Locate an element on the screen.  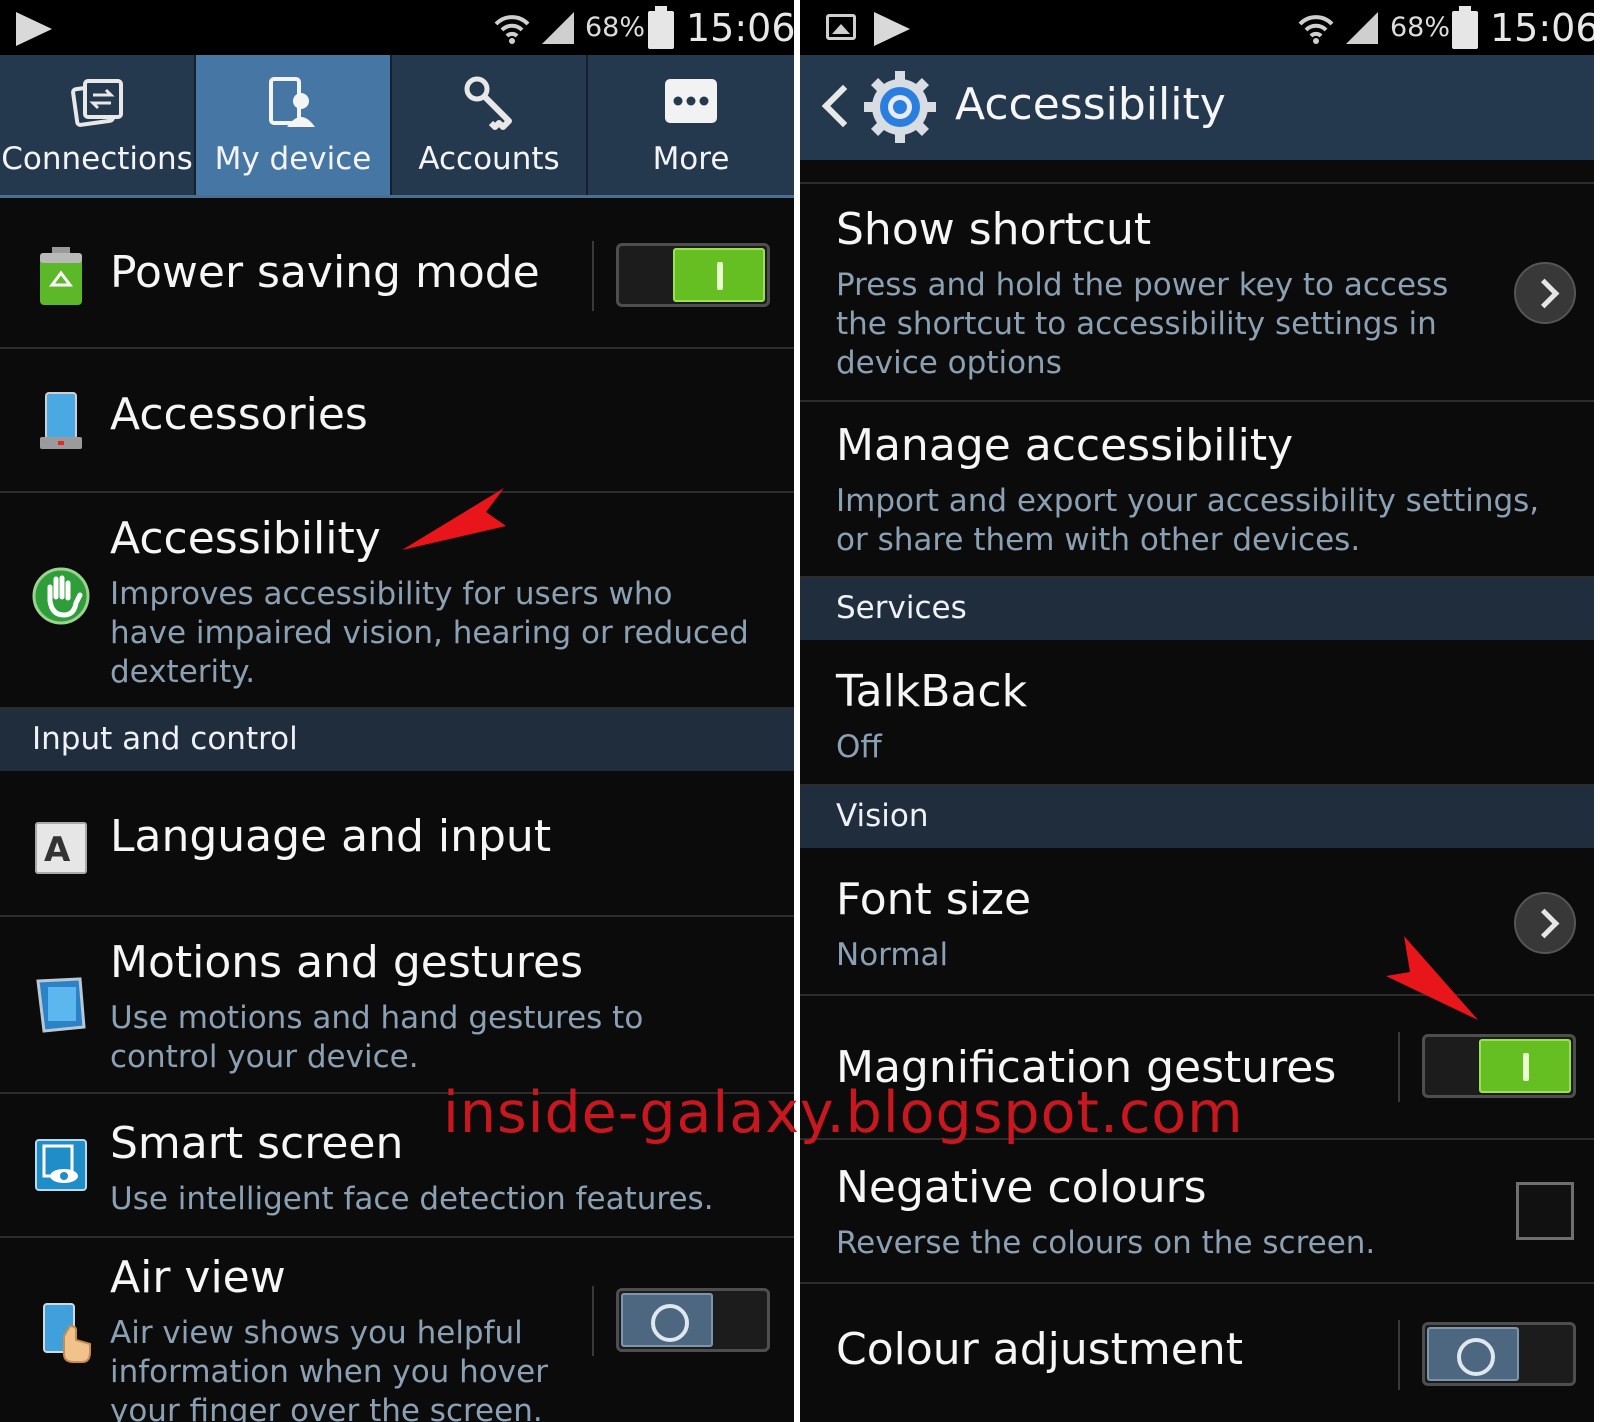
motions-icon is located at coordinates (61, 1005).